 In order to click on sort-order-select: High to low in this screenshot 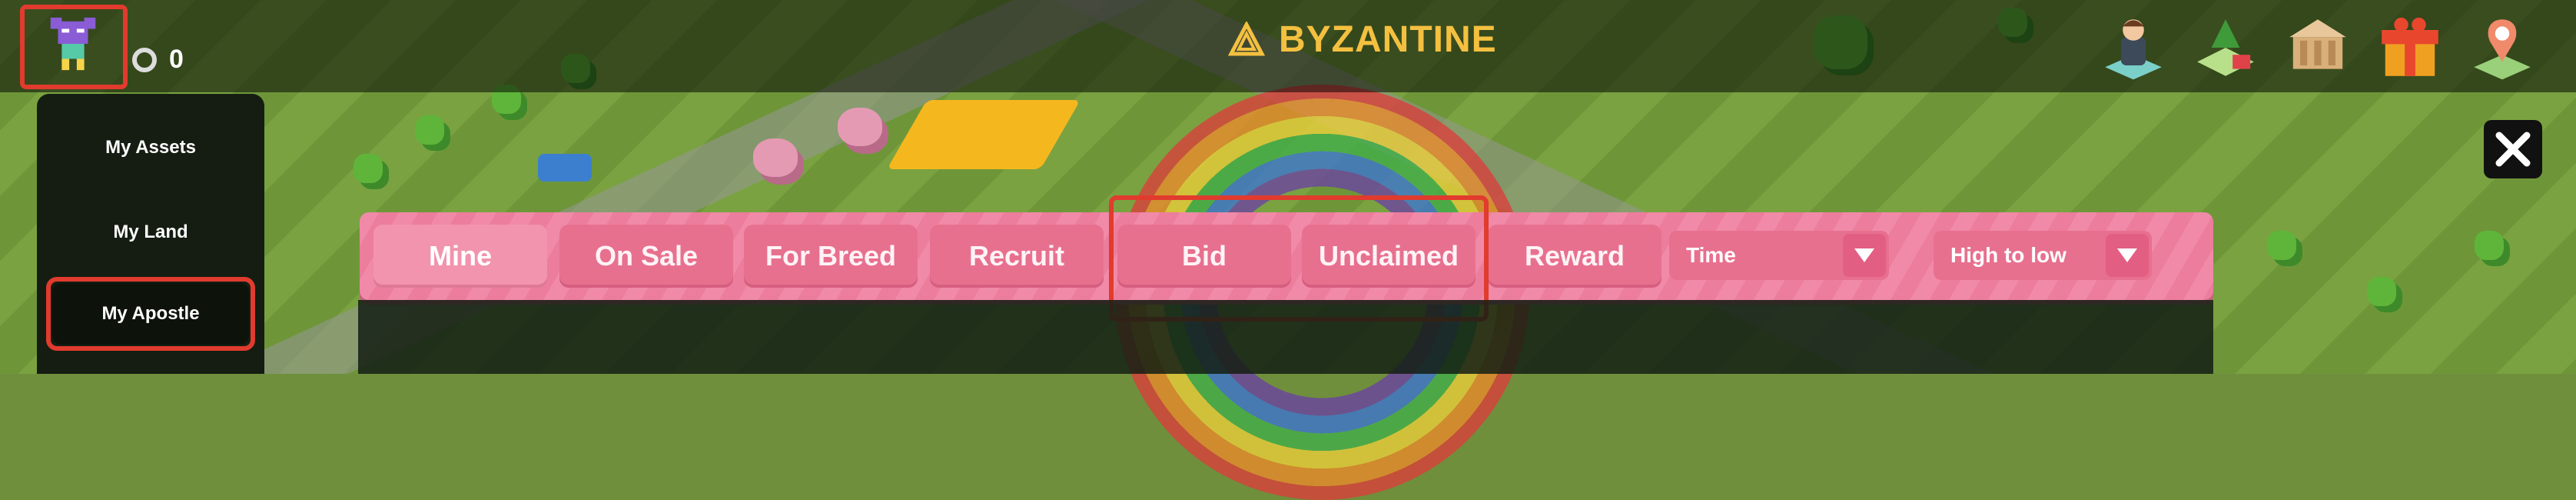, I will do `click(2043, 256)`.